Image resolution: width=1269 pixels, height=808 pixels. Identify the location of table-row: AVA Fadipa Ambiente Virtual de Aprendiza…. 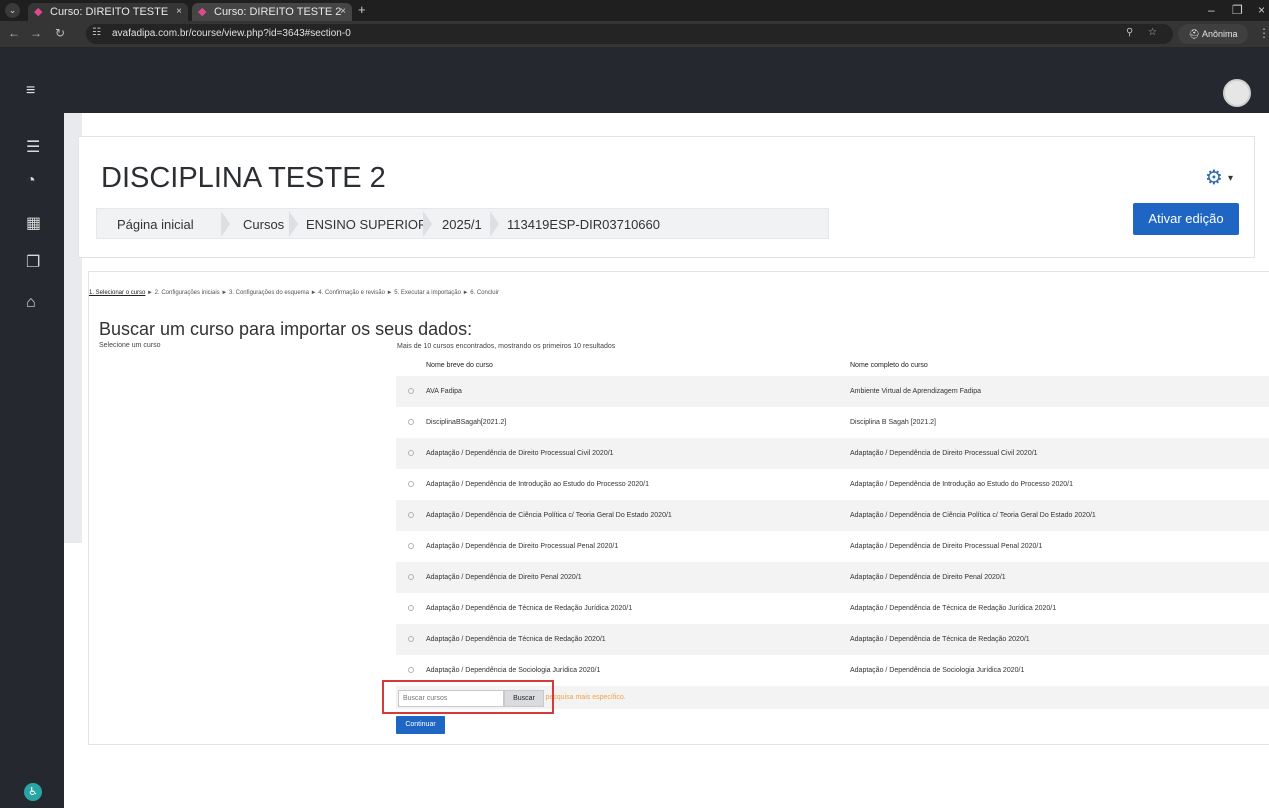
(832, 391).